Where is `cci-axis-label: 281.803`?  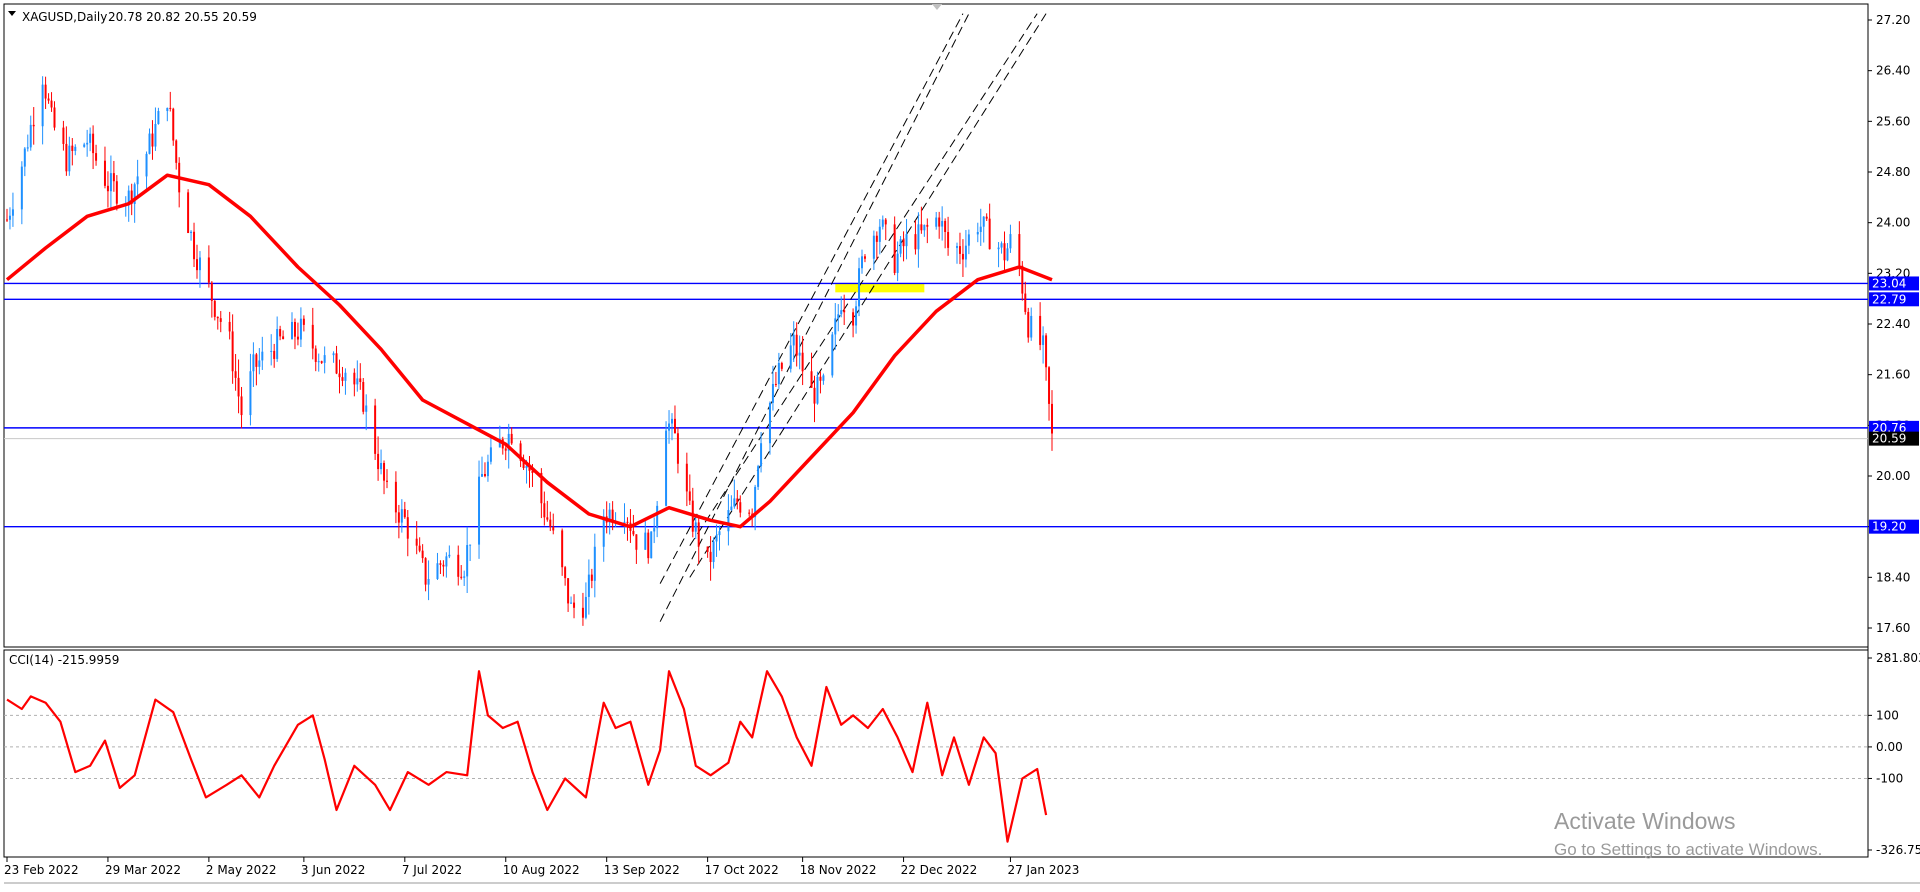 cci-axis-label: 281.803 is located at coordinates (1898, 658).